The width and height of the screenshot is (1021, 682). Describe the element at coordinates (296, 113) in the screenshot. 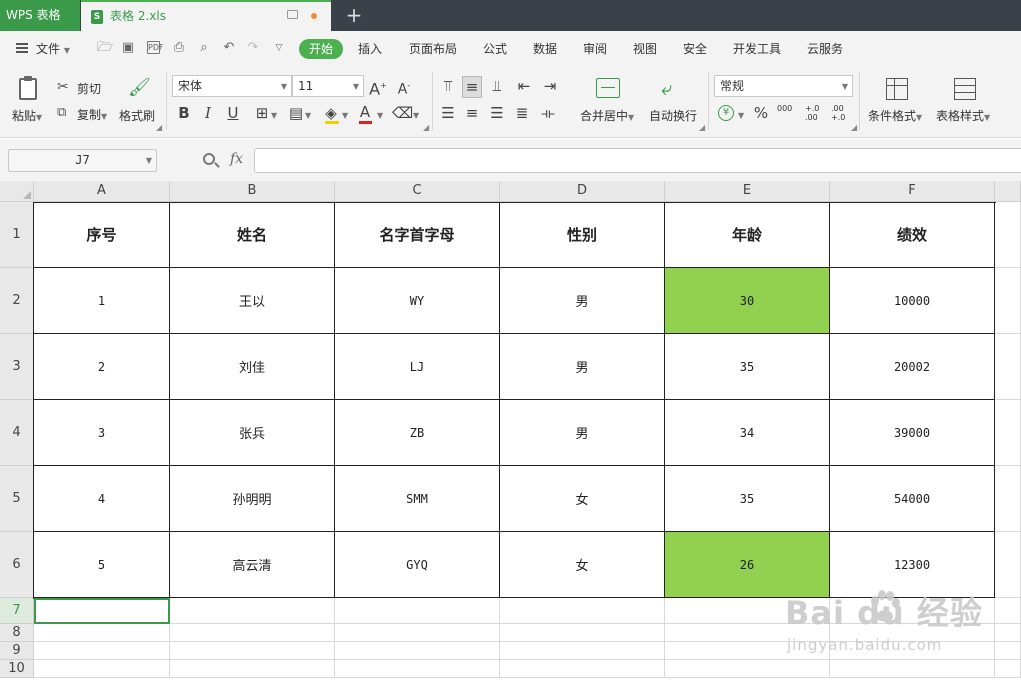

I see `cell-style-icon: ▤` at that location.